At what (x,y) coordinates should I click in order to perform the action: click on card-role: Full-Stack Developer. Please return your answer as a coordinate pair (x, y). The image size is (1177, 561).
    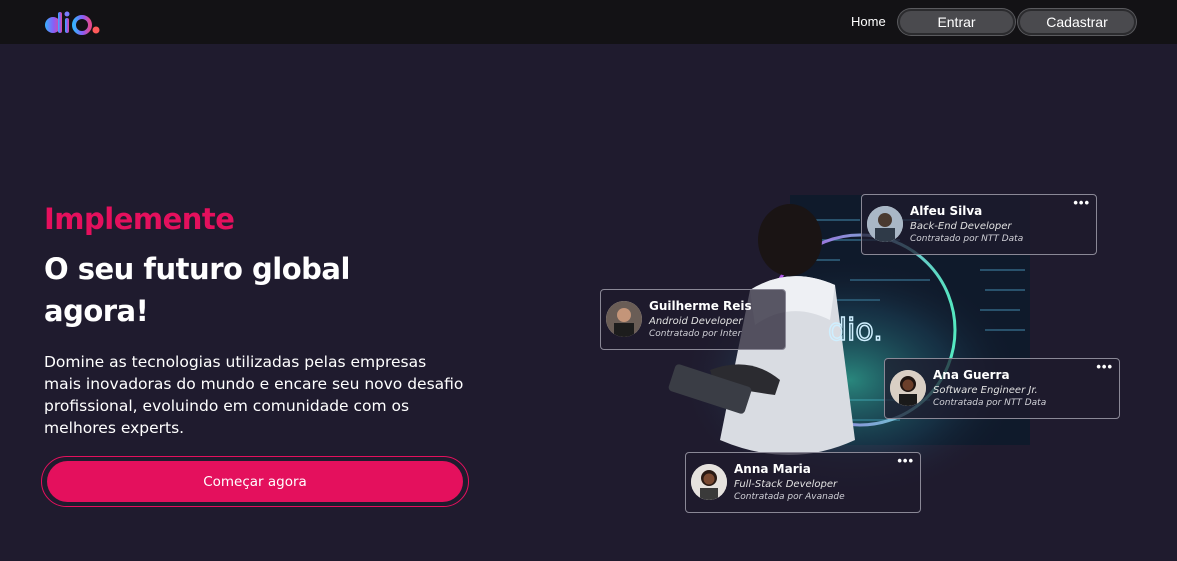
    Looking at the image, I should click on (786, 484).